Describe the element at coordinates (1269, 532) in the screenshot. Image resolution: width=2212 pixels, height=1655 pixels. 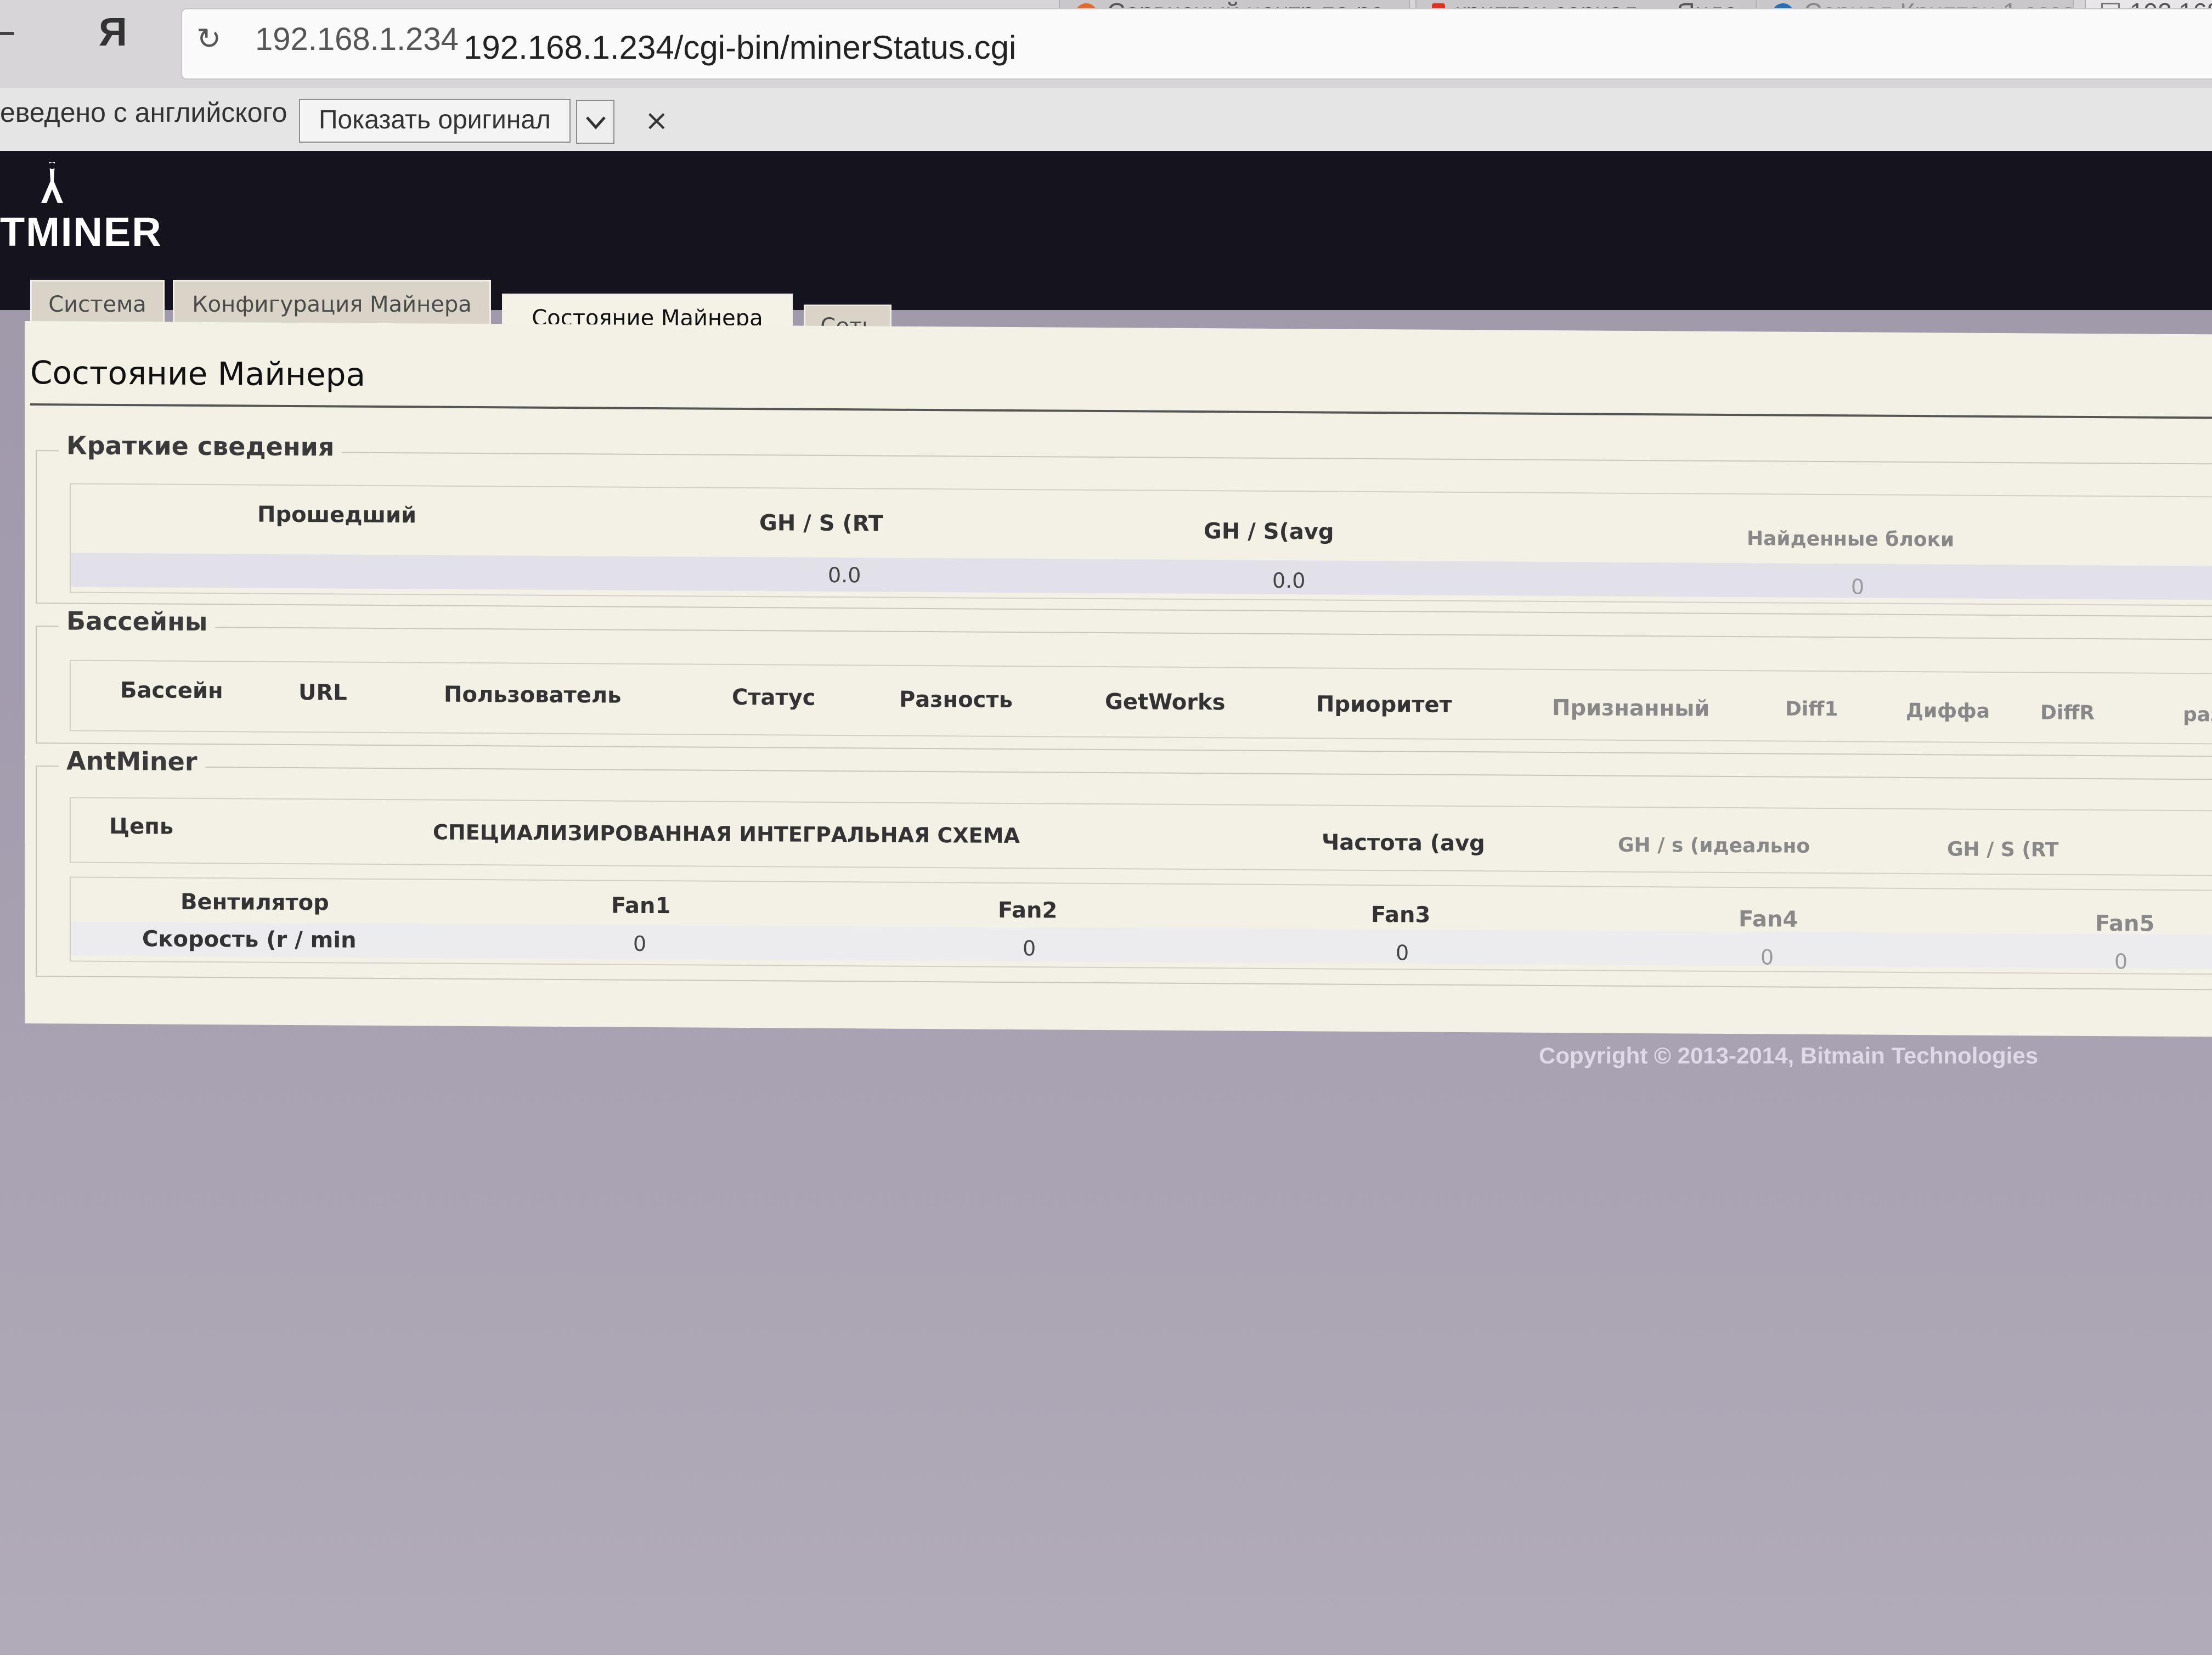
I see `summary-header-ghs-avg: GH / S(avg` at that location.